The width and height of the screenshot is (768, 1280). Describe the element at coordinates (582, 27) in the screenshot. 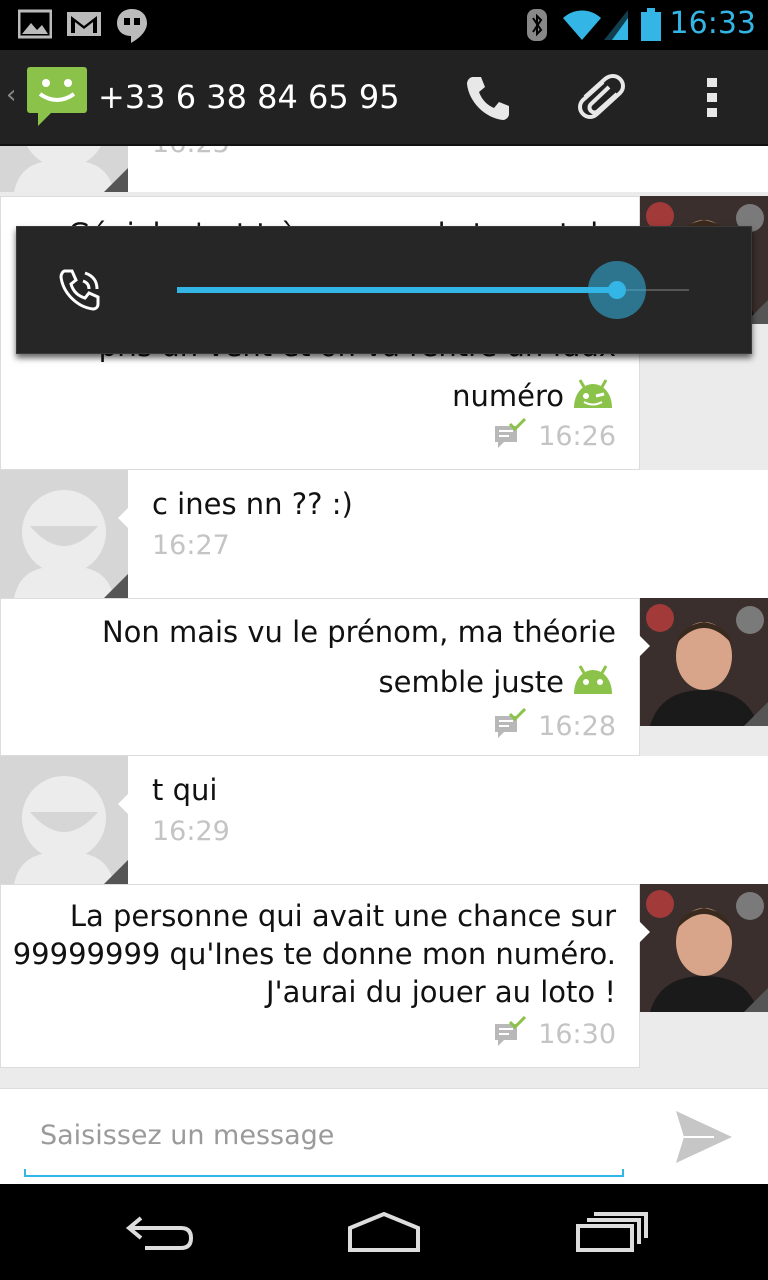

I see `wifi-icon` at that location.